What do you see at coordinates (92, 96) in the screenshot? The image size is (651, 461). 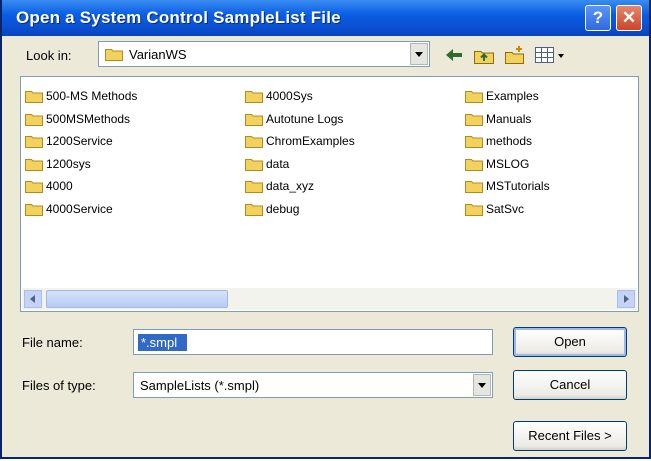 I see `list-item-label: 500-MS Methods` at bounding box center [92, 96].